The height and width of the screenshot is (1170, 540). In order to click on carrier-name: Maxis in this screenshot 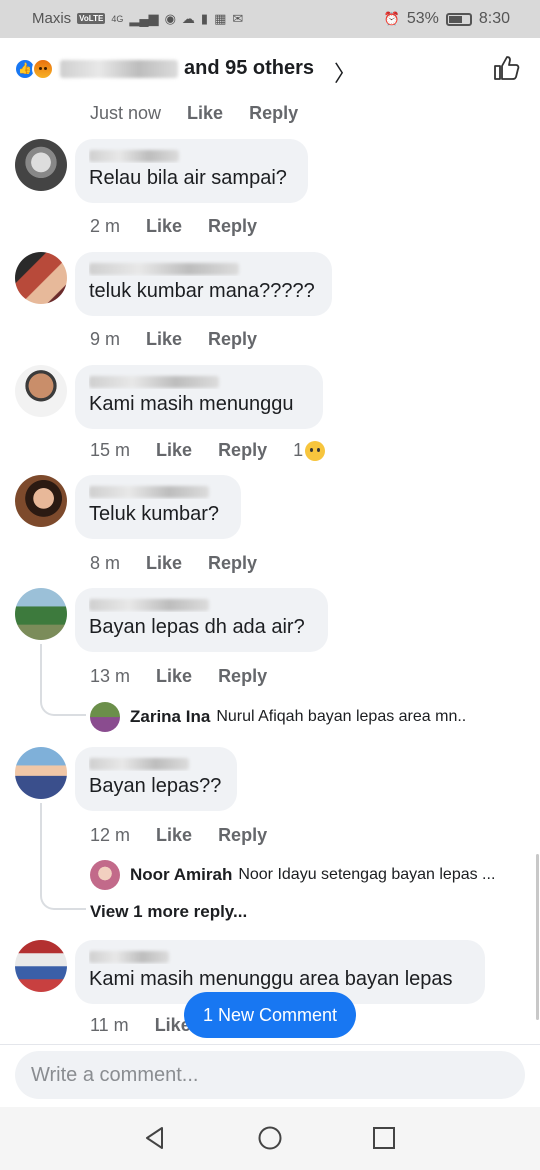, I will do `click(52, 18)`.